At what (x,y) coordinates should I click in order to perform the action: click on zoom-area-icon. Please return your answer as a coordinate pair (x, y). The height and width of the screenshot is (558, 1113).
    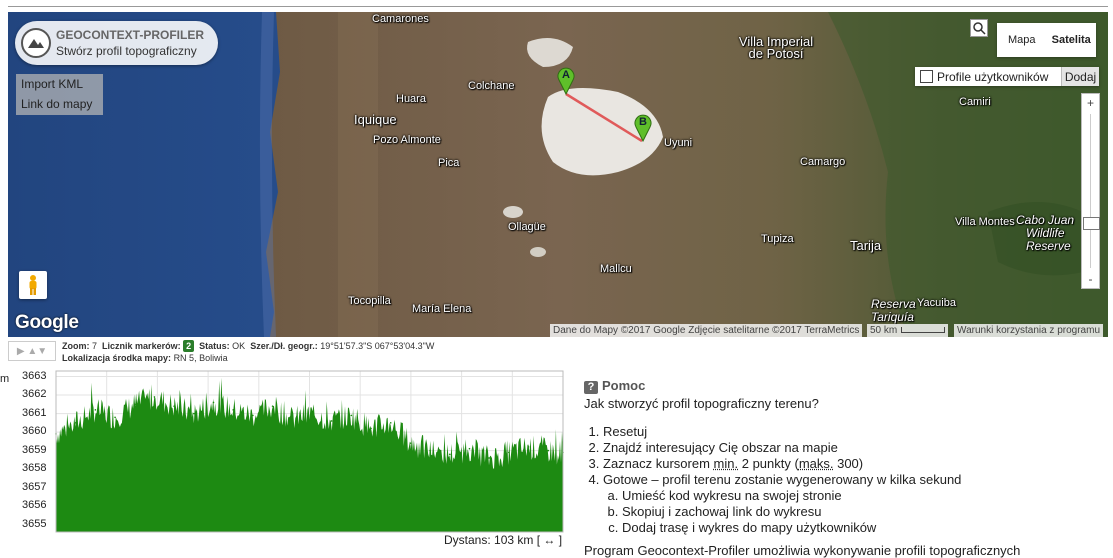
    Looking at the image, I should click on (979, 28).